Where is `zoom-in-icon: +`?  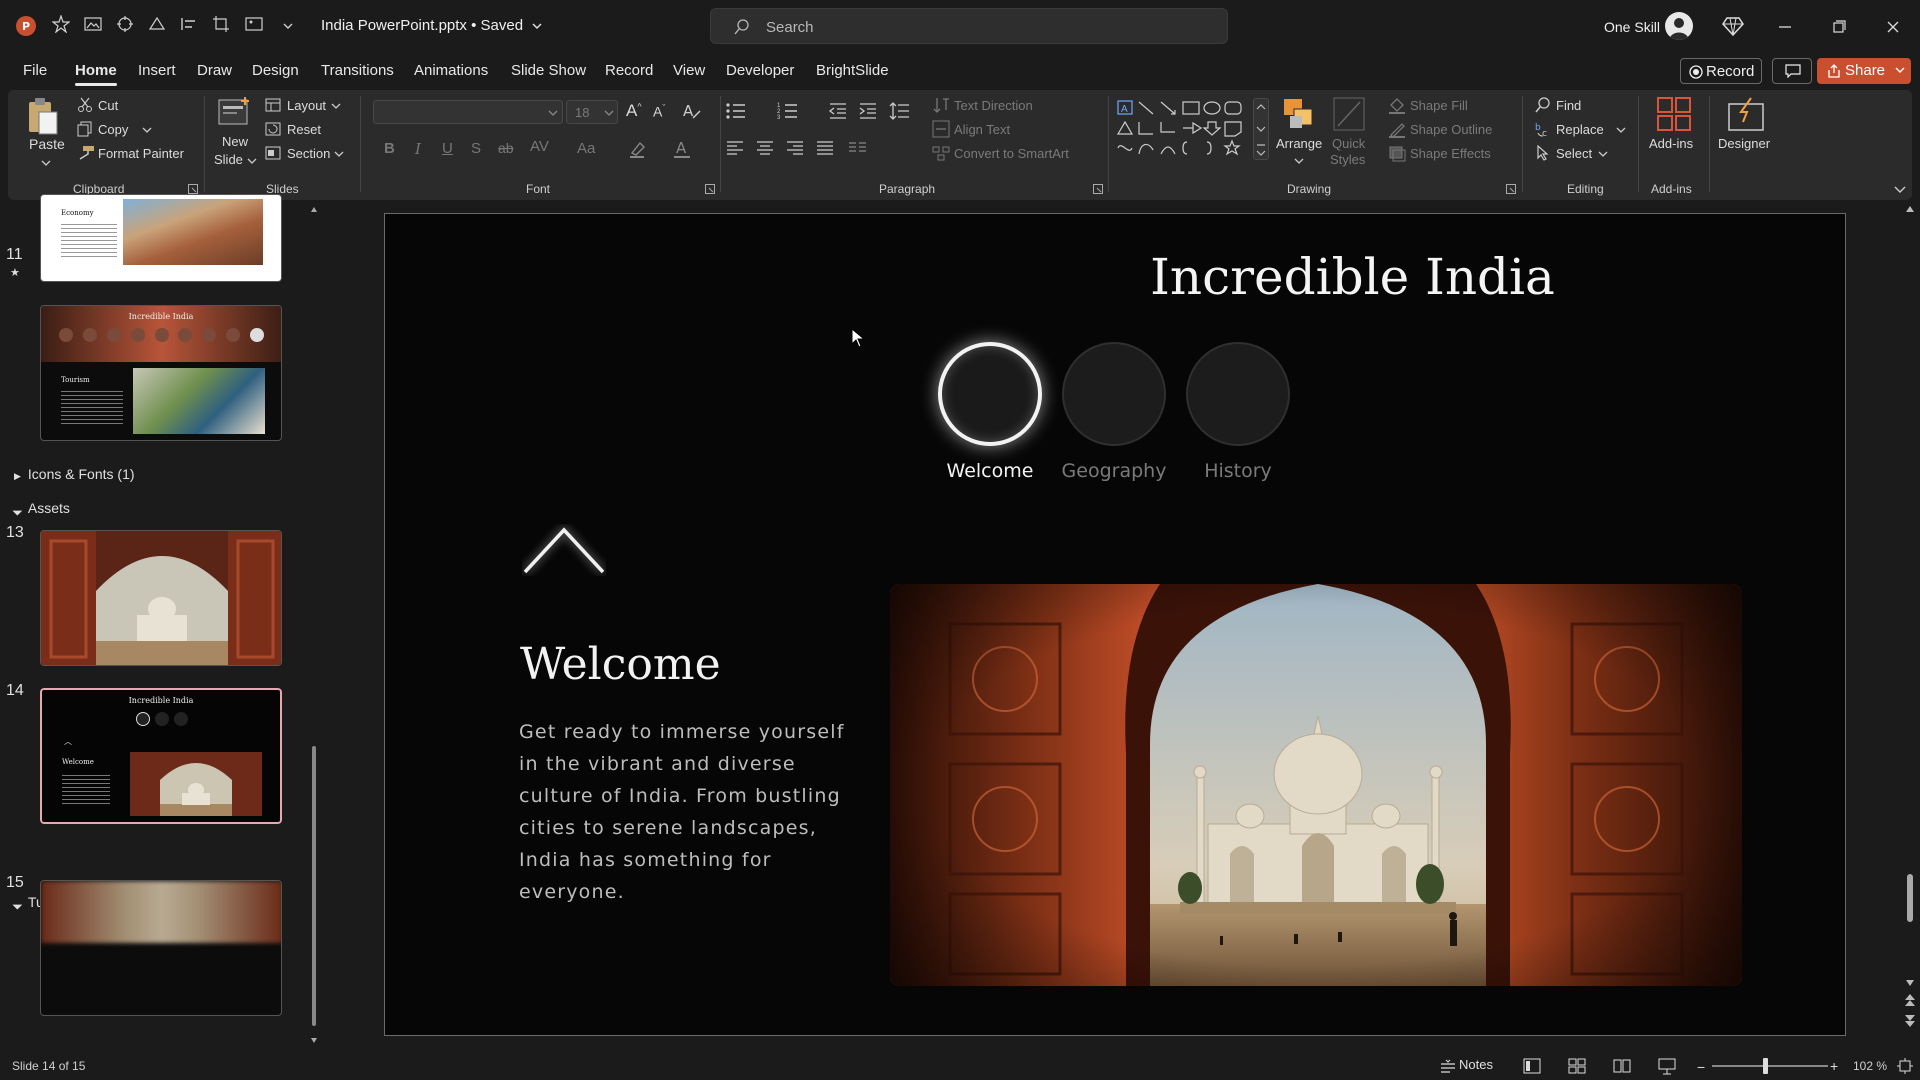
zoom-in-icon: + is located at coordinates (1834, 1066).